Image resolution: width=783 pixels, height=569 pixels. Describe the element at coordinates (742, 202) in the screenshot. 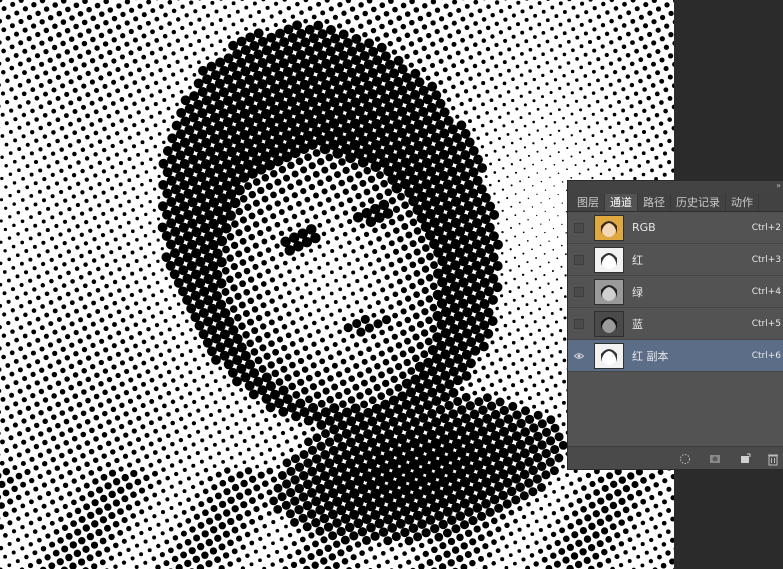

I see `tab-actions: 动作` at that location.